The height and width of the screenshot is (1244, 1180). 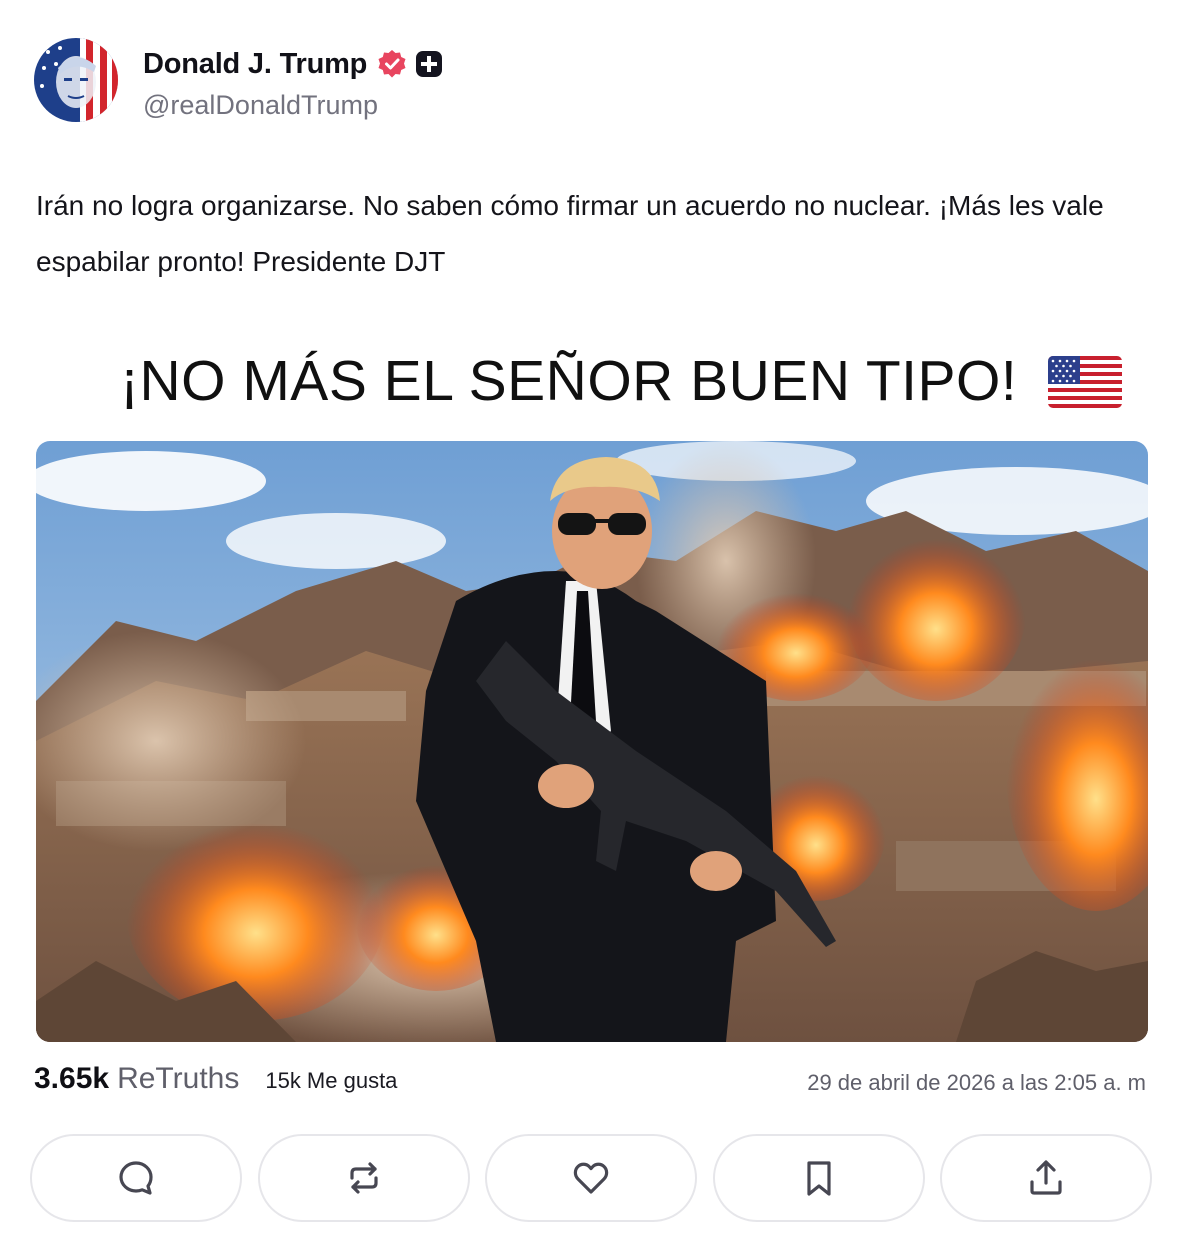 What do you see at coordinates (569, 381) in the screenshot?
I see `media-headline: ¡NO MÁS EL SEÑOR BUEN TIPO!` at bounding box center [569, 381].